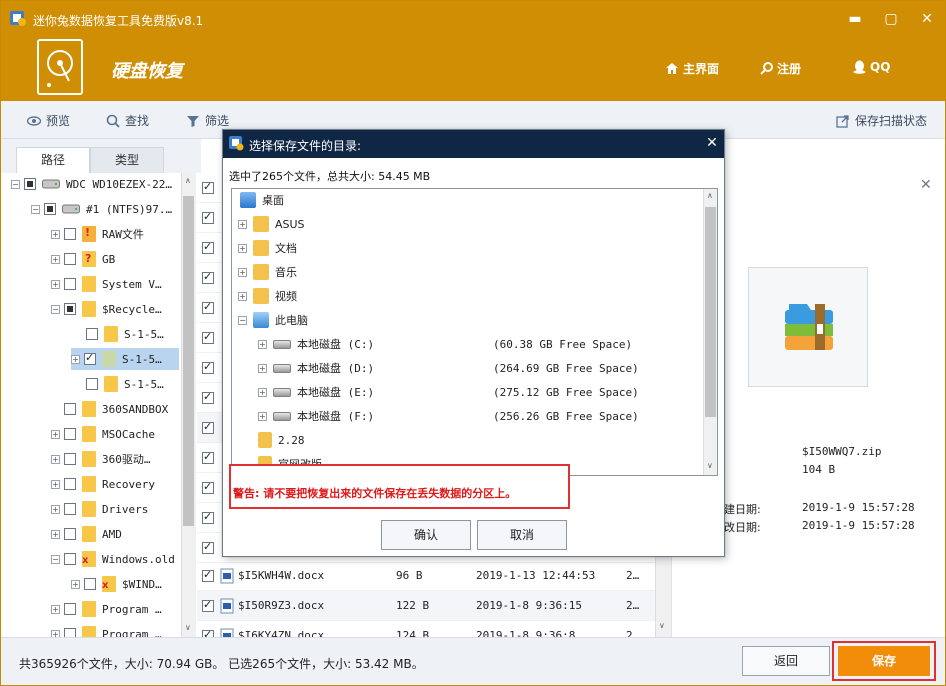  Describe the element at coordinates (871, 67) in the screenshot. I see `qq-link: QQ` at that location.